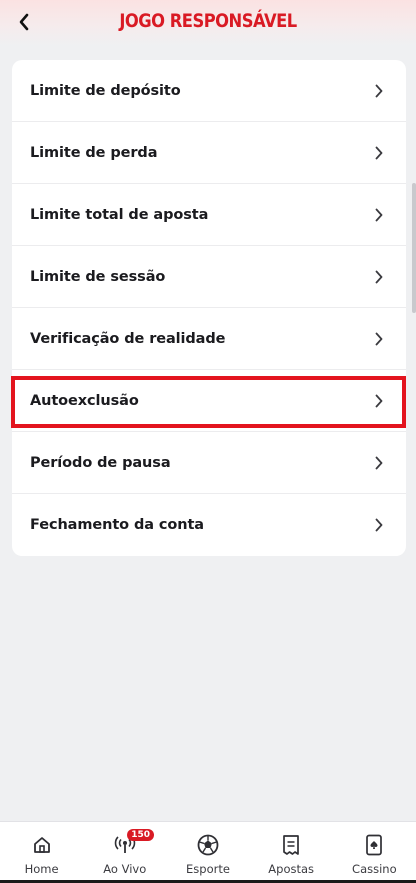 This screenshot has width=416, height=883. I want to click on menu-item-label: Verificação de realidade, so click(128, 338).